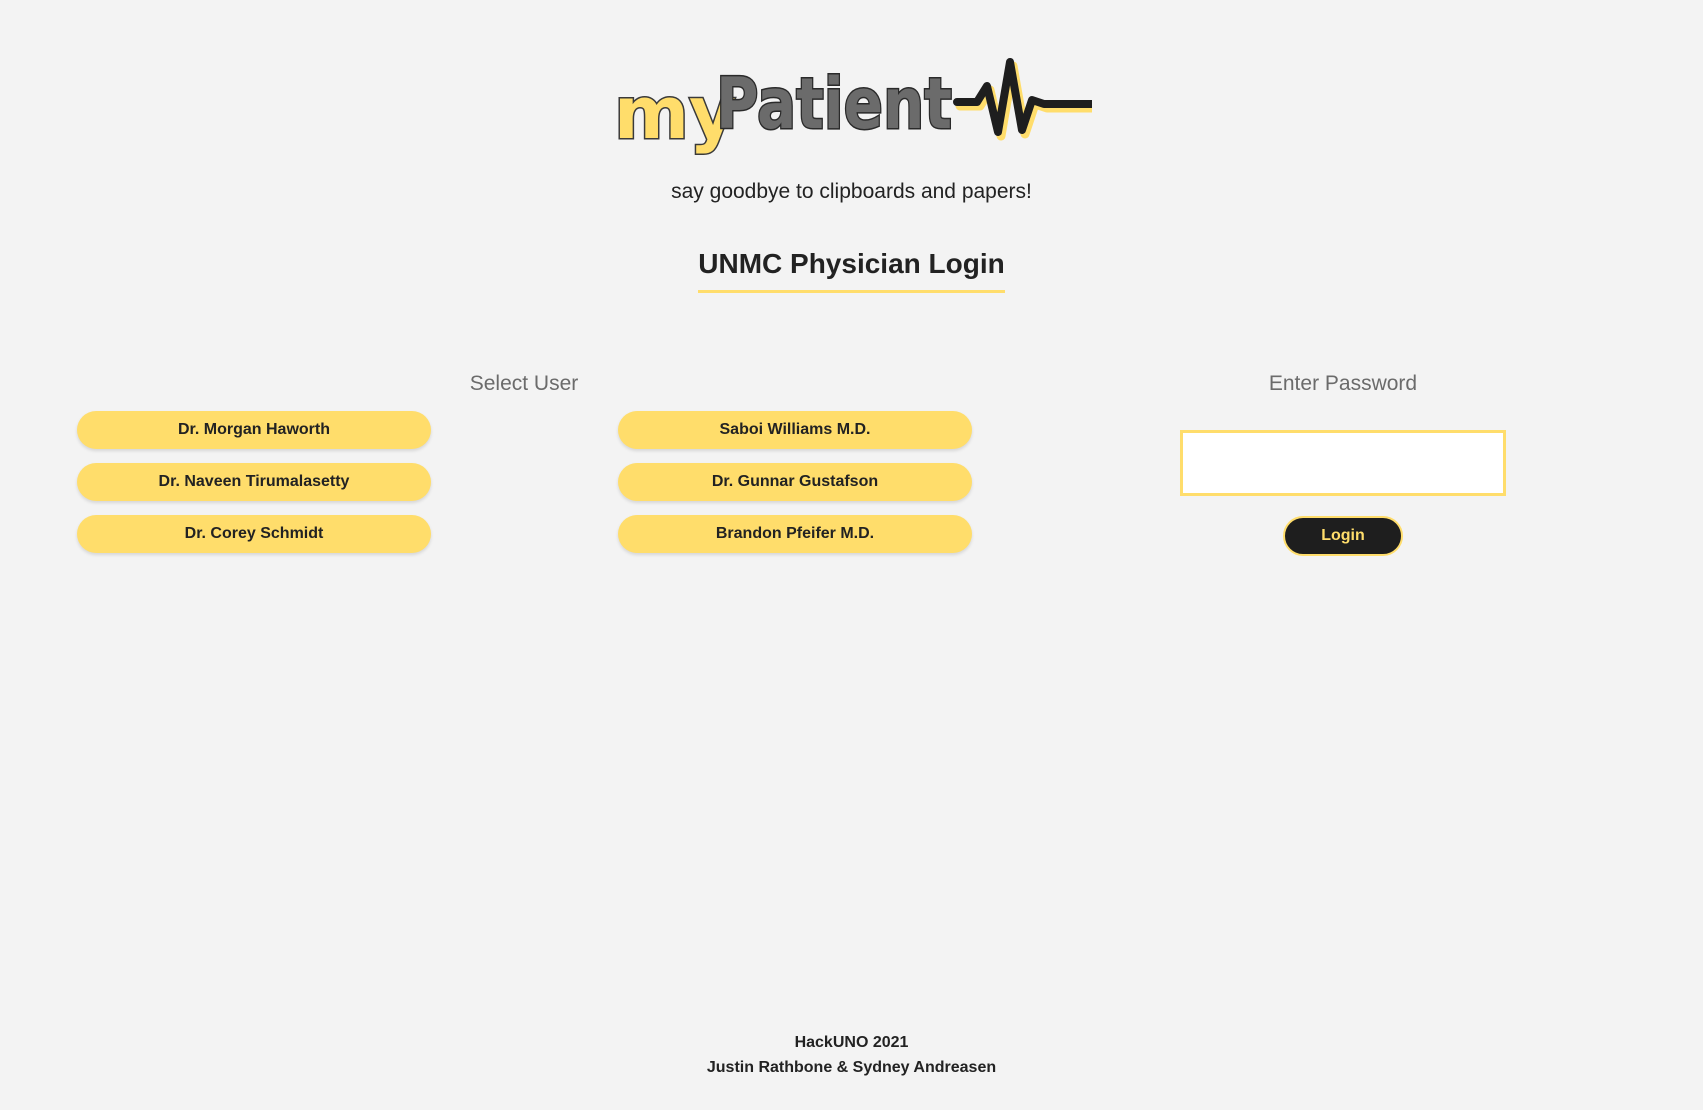 This screenshot has width=1703, height=1110. I want to click on title-container: UNMC Physician Login, so click(851, 270).